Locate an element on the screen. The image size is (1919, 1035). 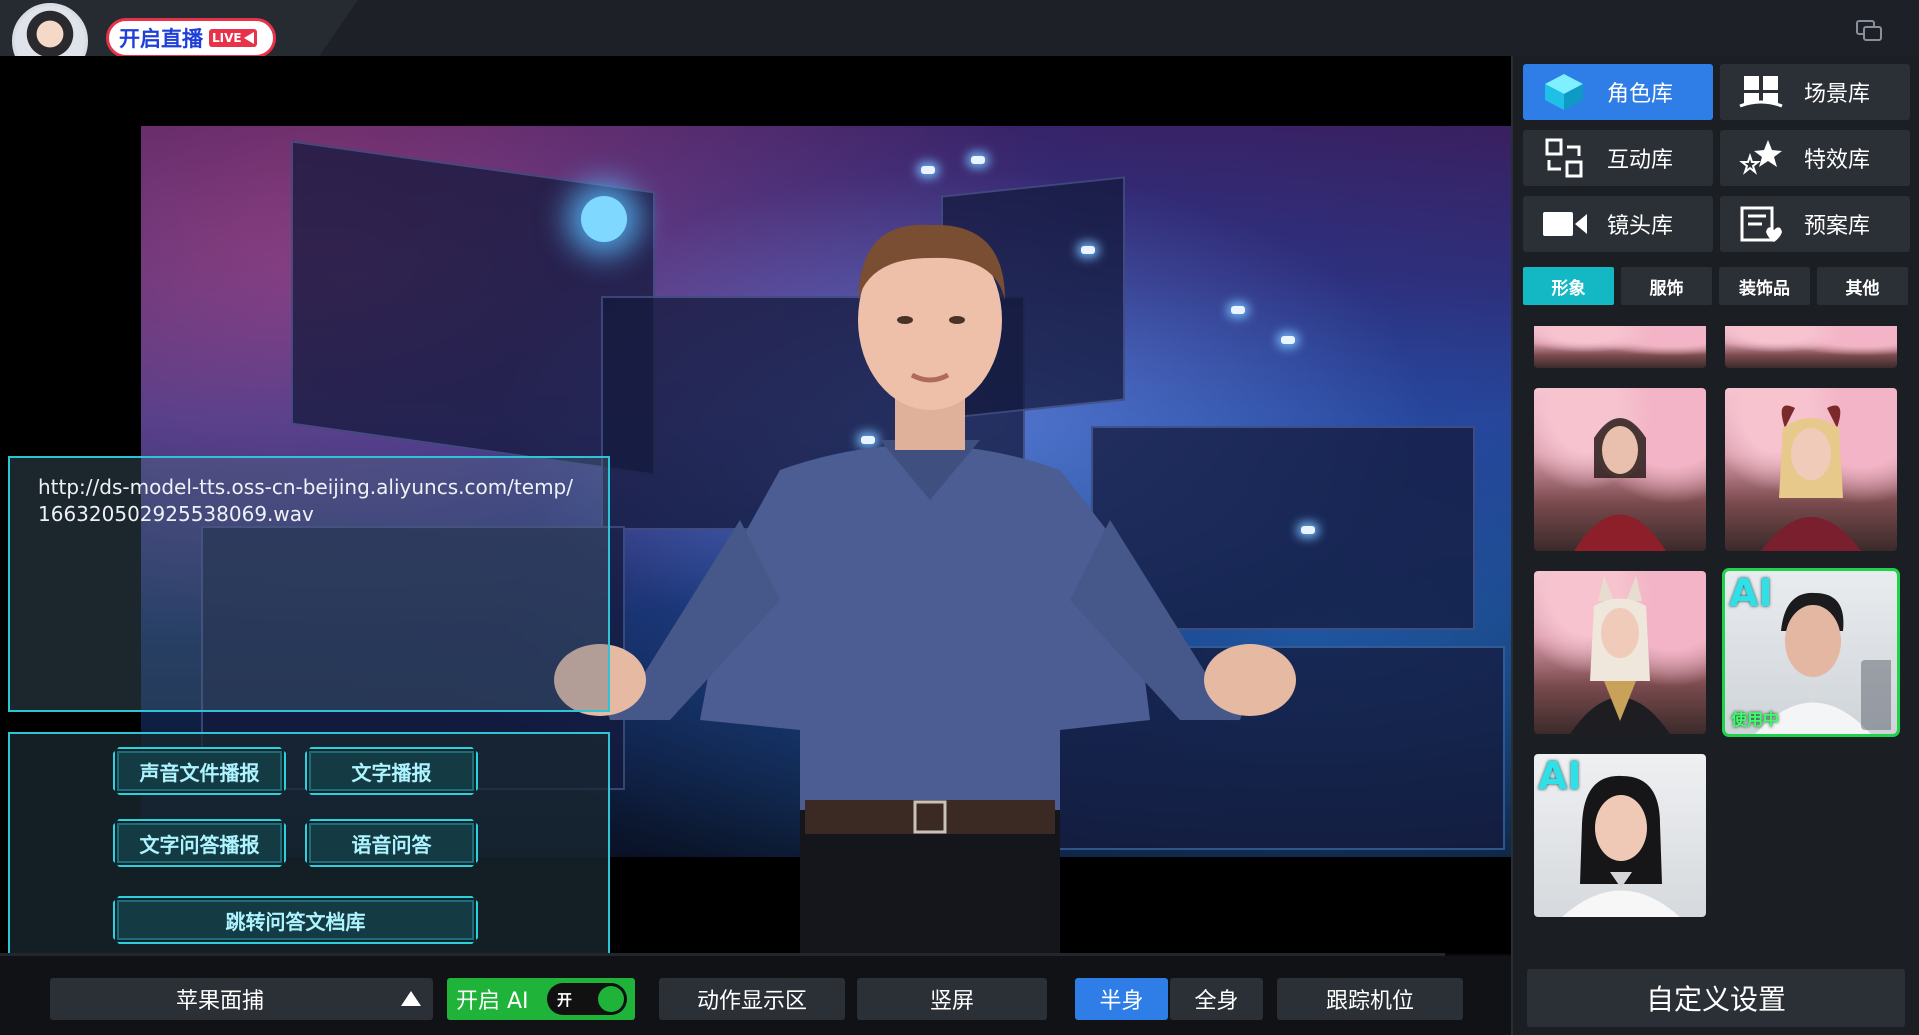
face-capture-select: 苹果面捕 is located at coordinates (241, 999).